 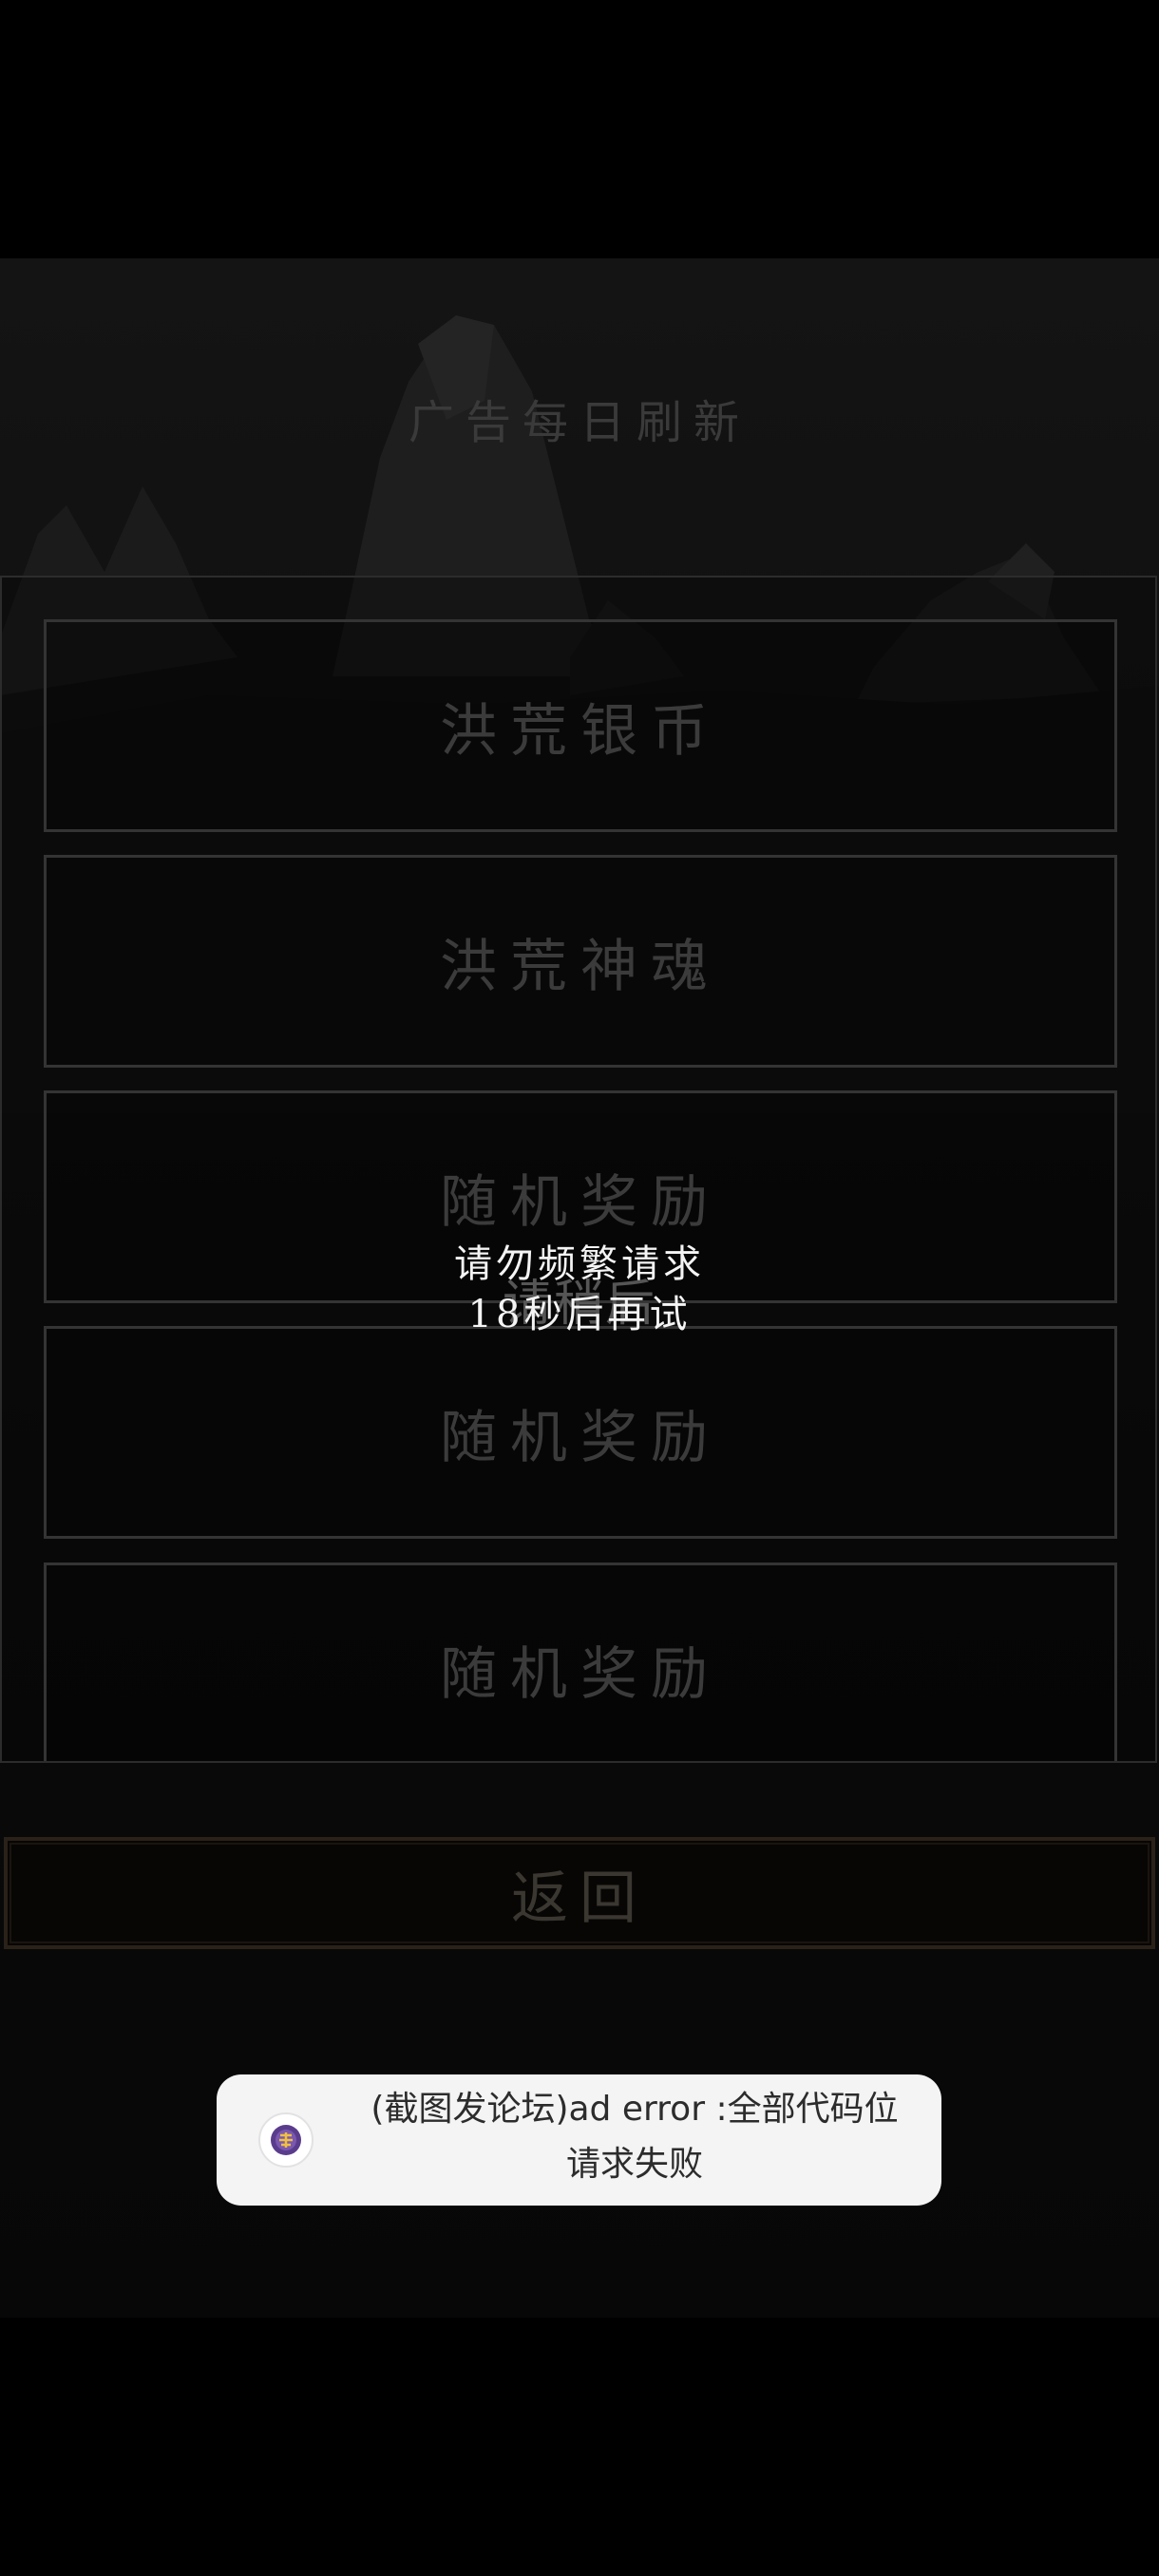 I want to click on toast-message: (截图发论坛)ad error :全部代码位 请求失败, so click(x=634, y=2137).